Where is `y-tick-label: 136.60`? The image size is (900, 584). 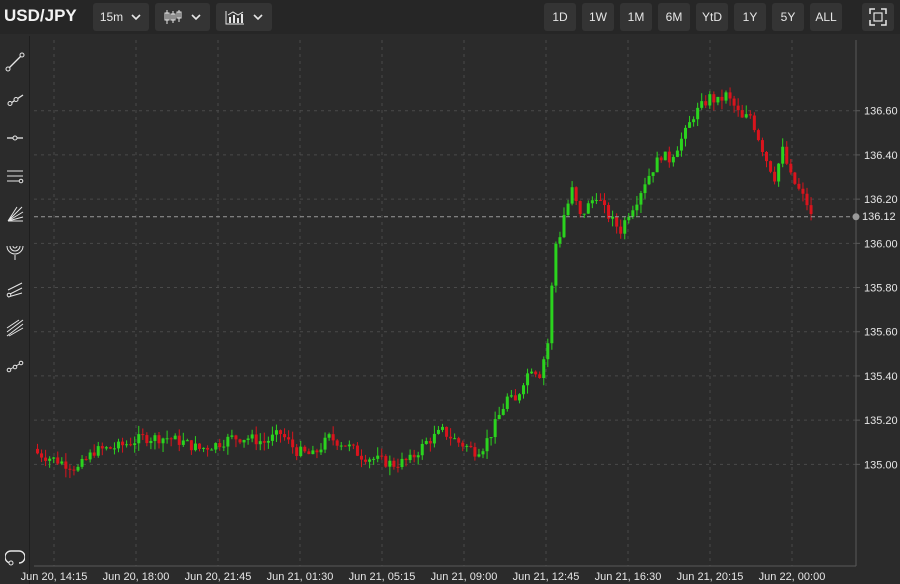 y-tick-label: 136.60 is located at coordinates (881, 112).